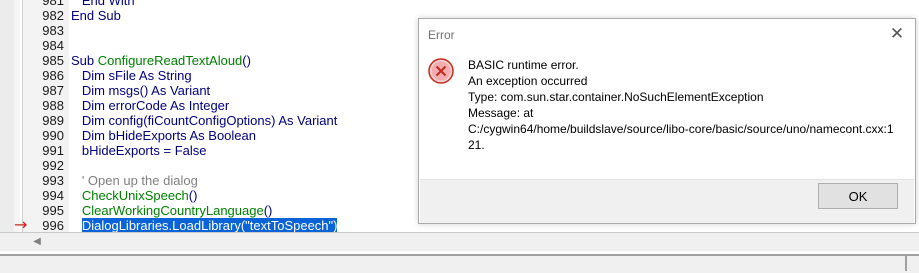  Describe the element at coordinates (501, 113) in the screenshot. I see `message-line: Message: at` at that location.